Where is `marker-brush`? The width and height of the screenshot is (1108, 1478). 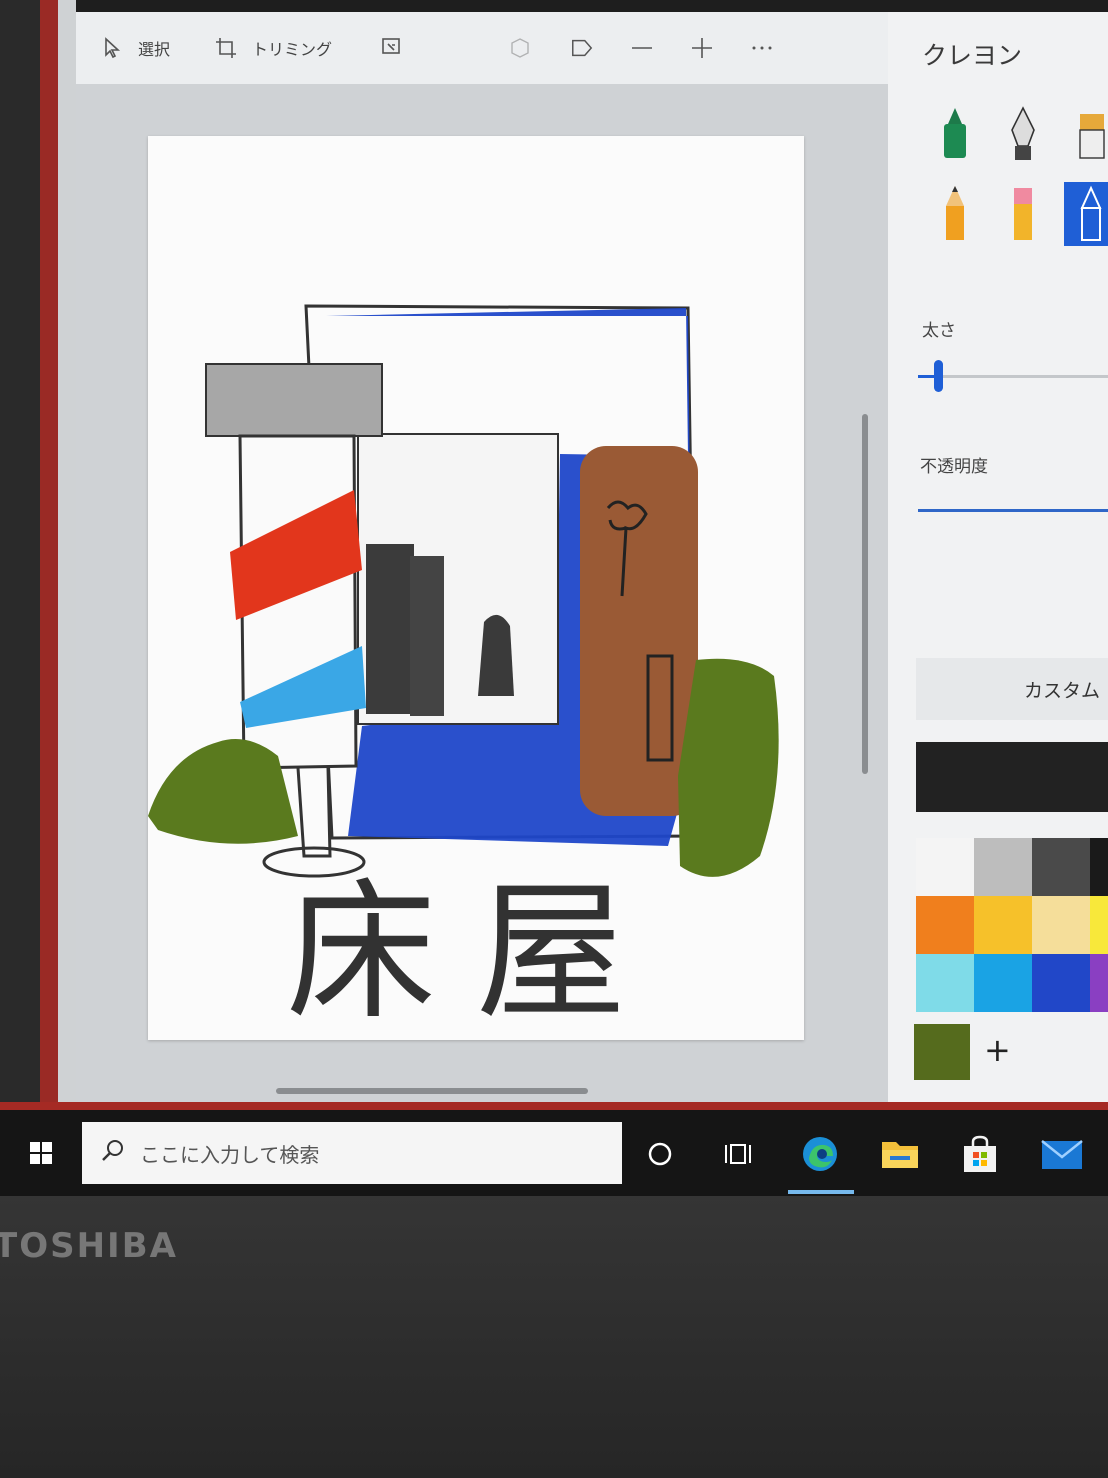
marker-brush is located at coordinates (955, 134).